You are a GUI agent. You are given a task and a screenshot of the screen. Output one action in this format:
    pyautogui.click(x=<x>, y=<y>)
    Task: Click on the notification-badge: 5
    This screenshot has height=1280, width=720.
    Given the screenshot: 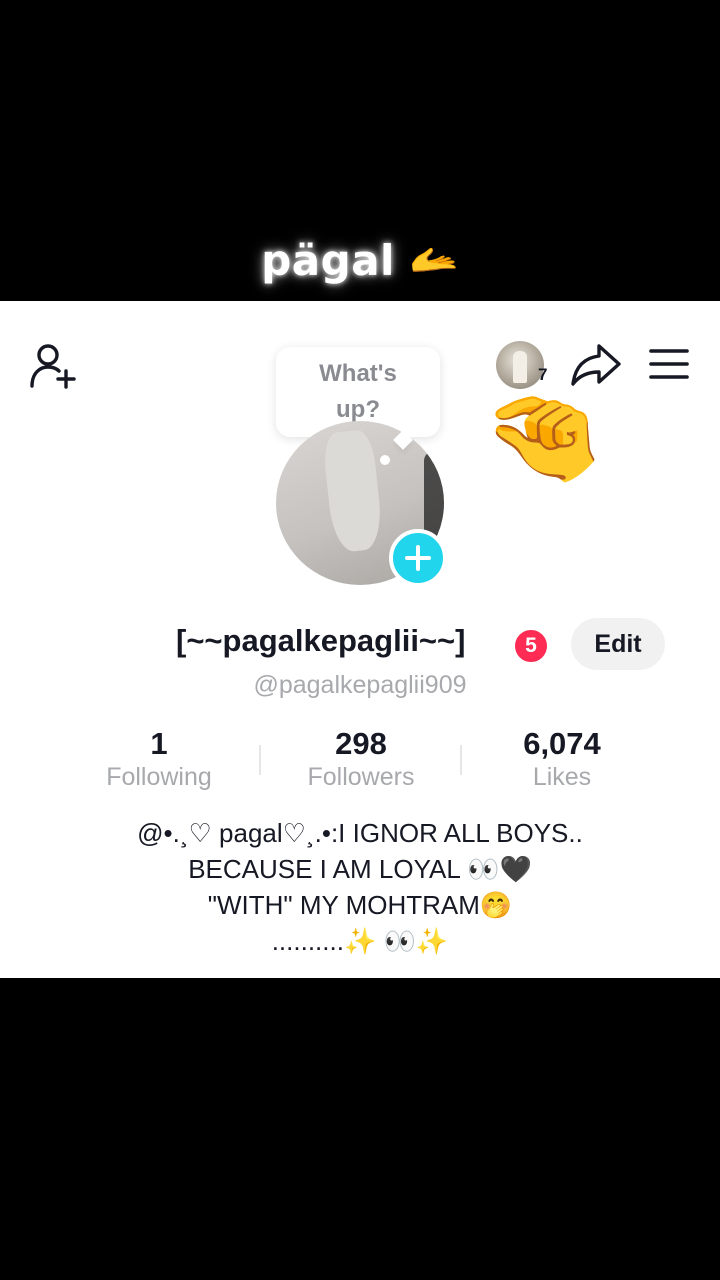 What is the action you would take?
    pyautogui.click(x=531, y=646)
    